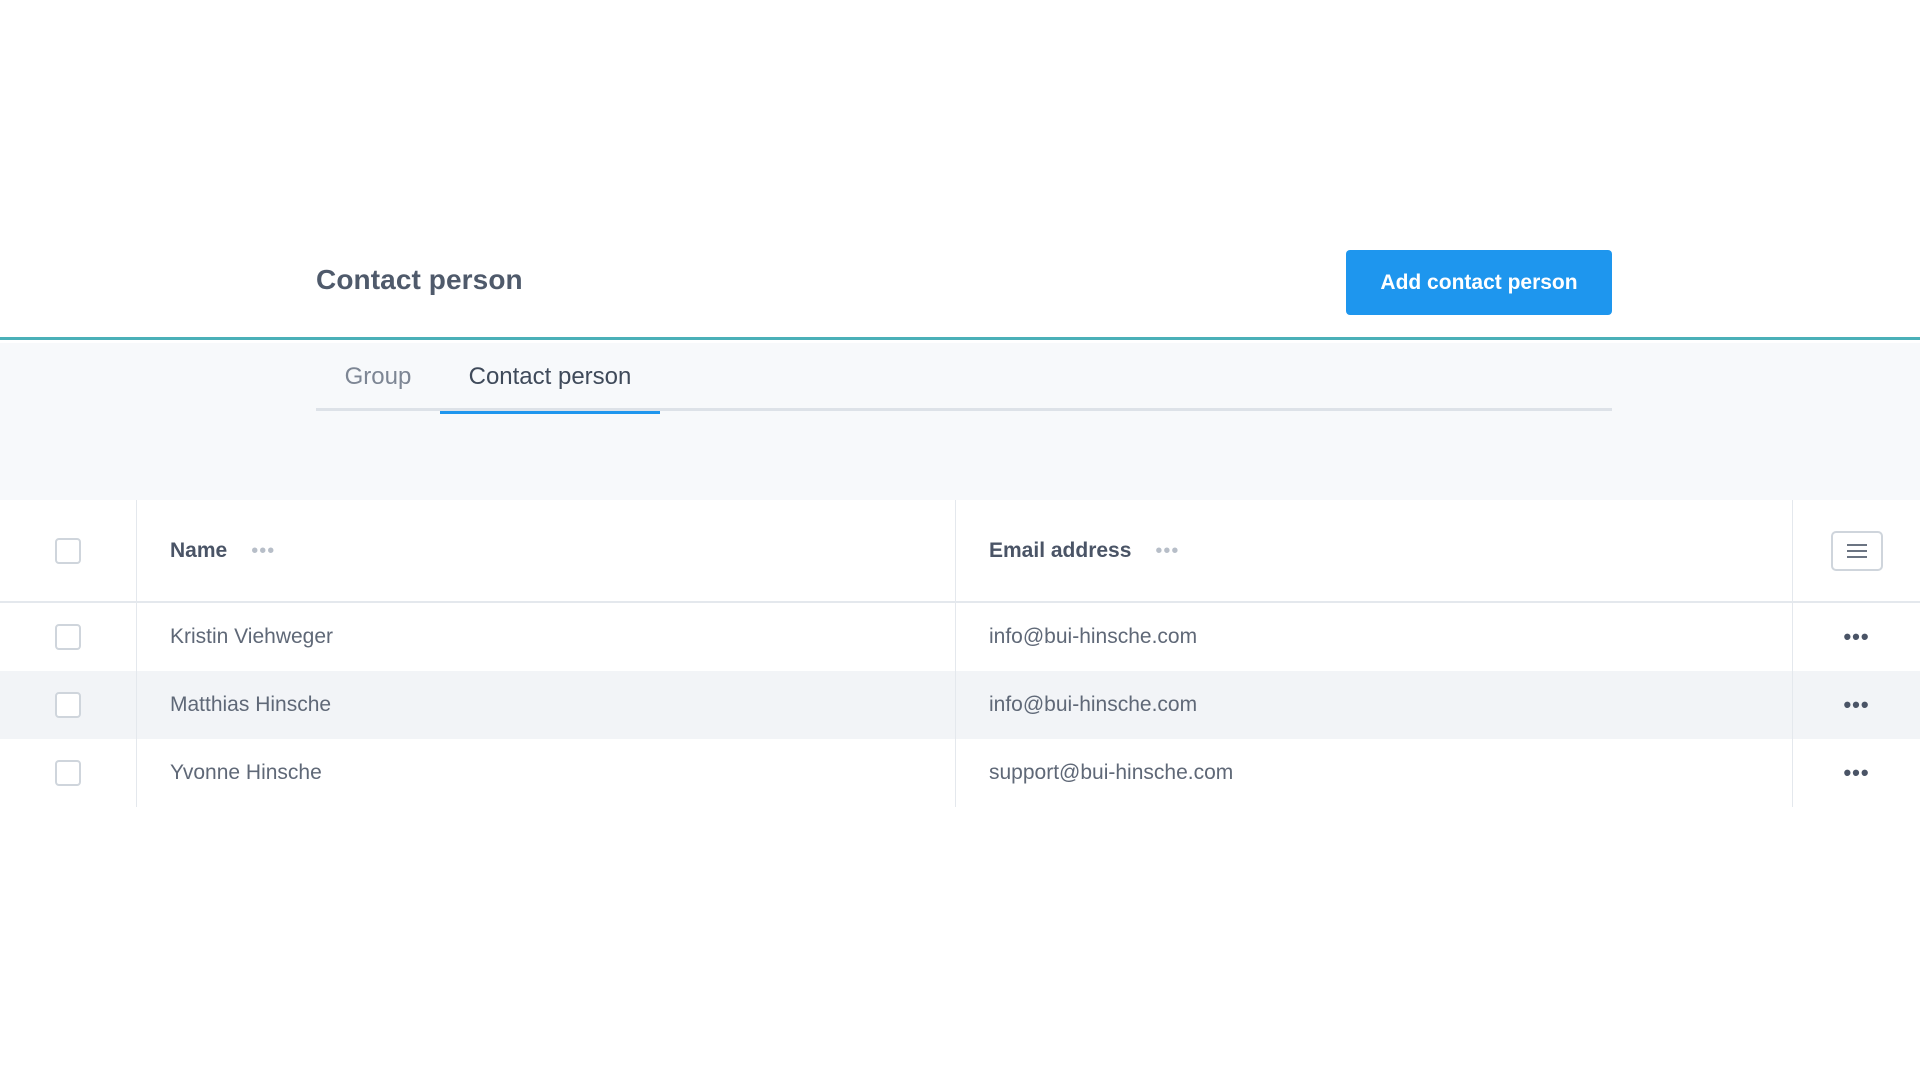 Image resolution: width=1920 pixels, height=1080 pixels. Describe the element at coordinates (251, 704) in the screenshot. I see `row-name: Matthias Hinsche` at that location.